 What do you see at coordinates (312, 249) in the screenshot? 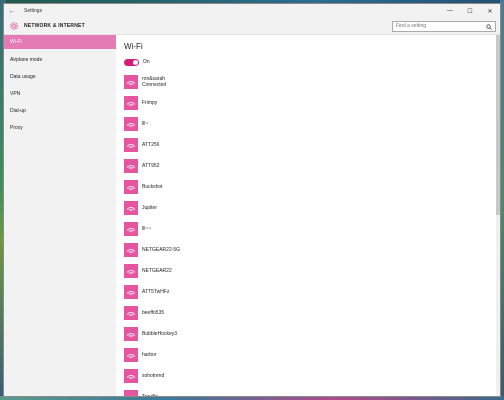
I see `network-item: NETGEAR22-5G` at bounding box center [312, 249].